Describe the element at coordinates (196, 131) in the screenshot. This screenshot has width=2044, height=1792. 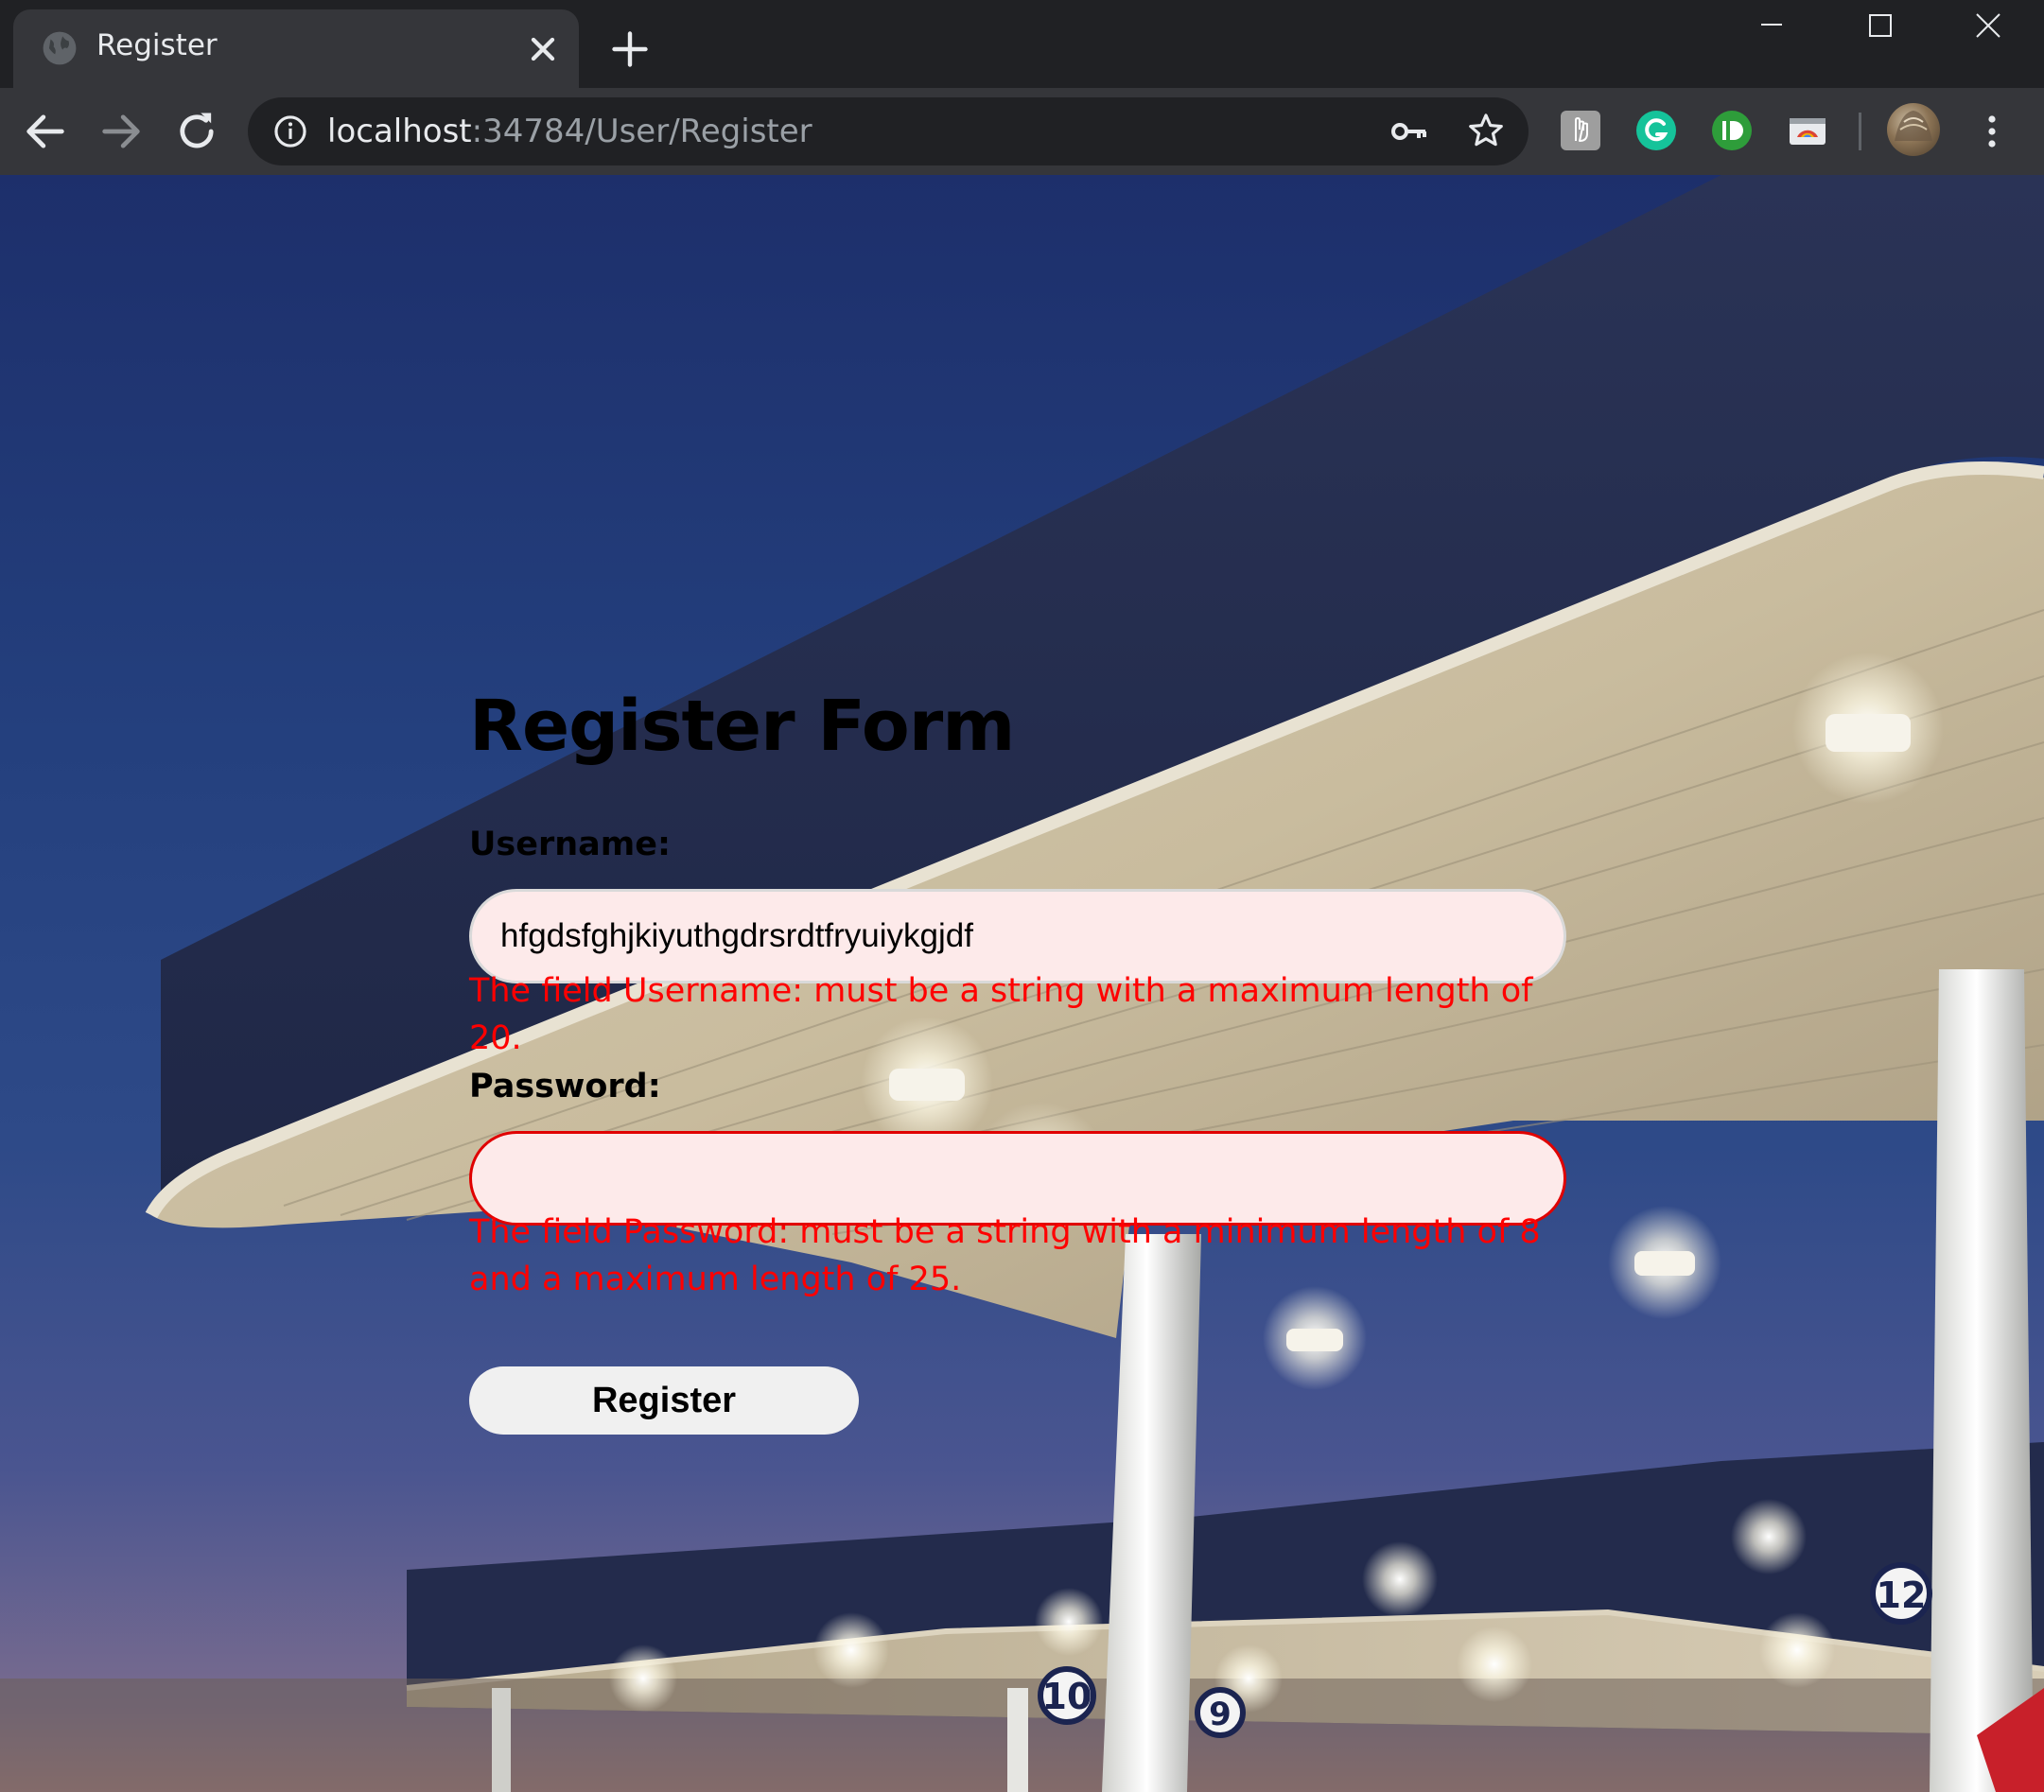
I see `reload-icon` at that location.